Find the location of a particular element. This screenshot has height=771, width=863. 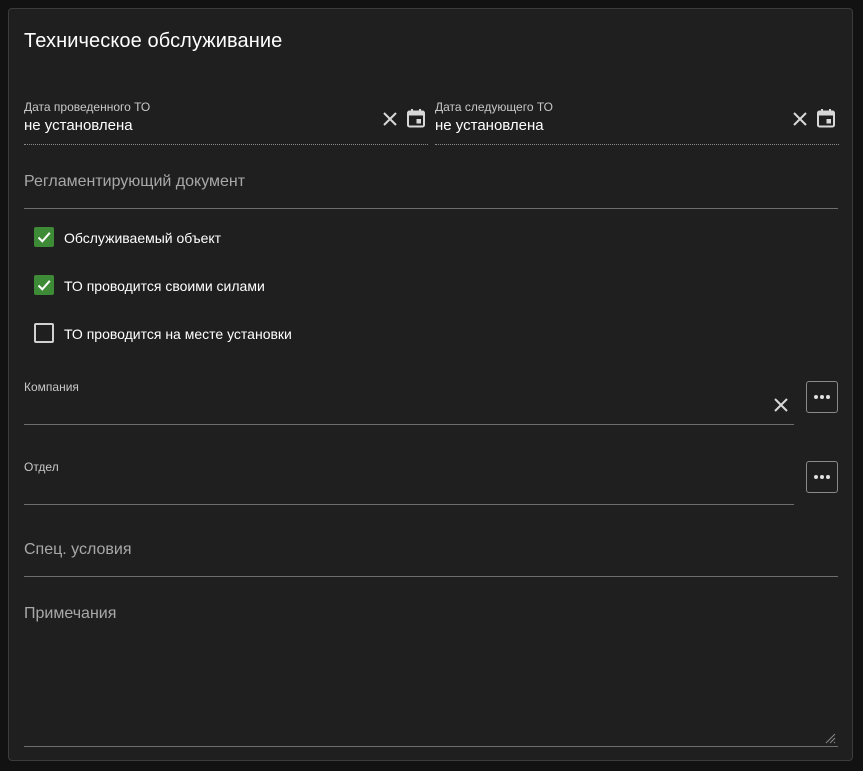

notes-placeholder: Примечания is located at coordinates (70, 613).